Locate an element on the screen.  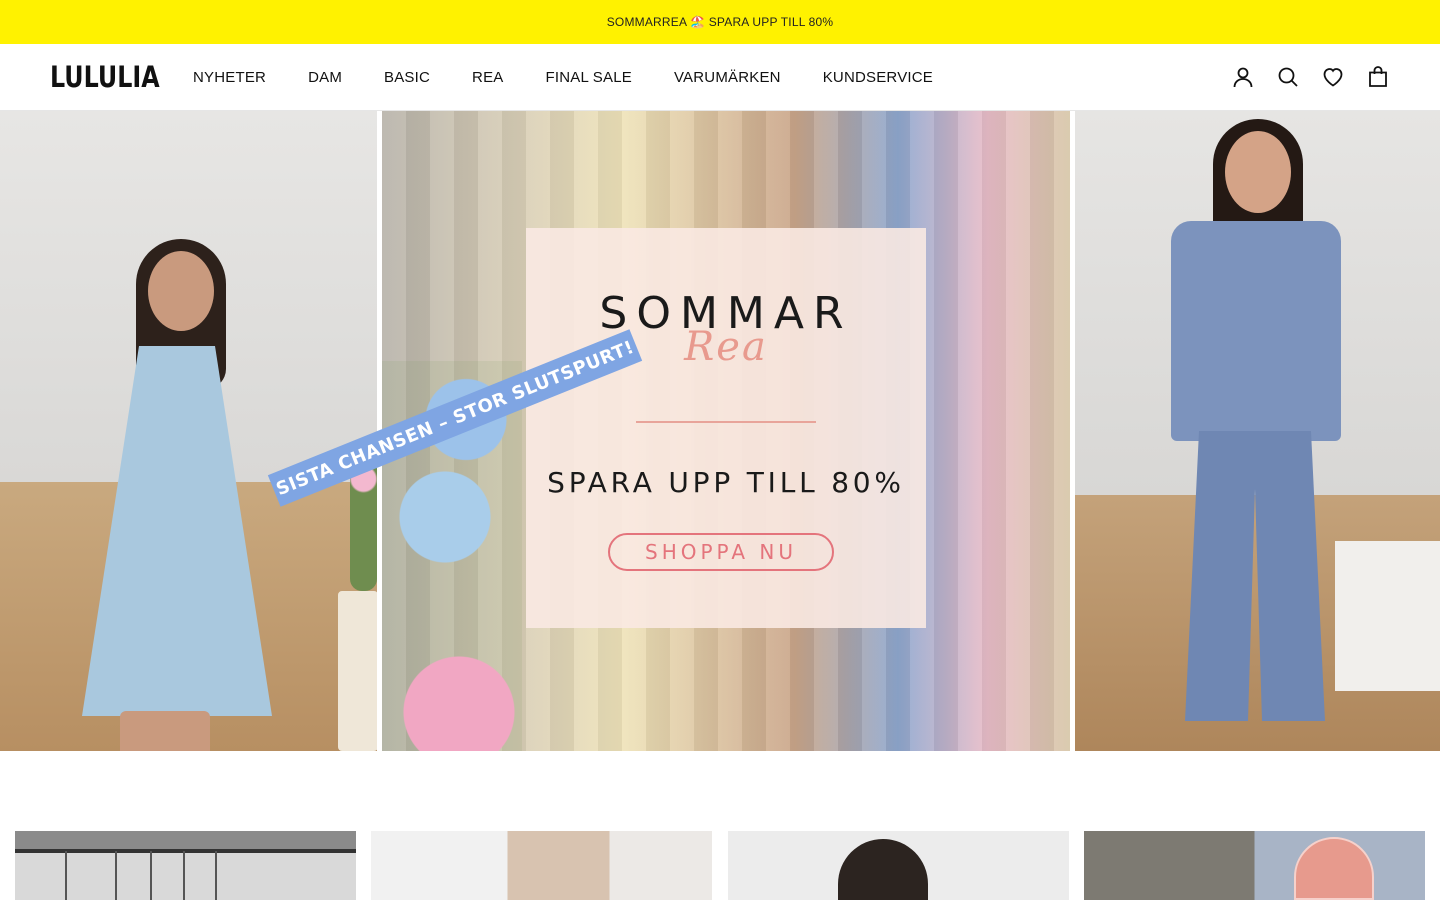
nav-item-kundservice: KUNDSERVICE is located at coordinates (878, 77).